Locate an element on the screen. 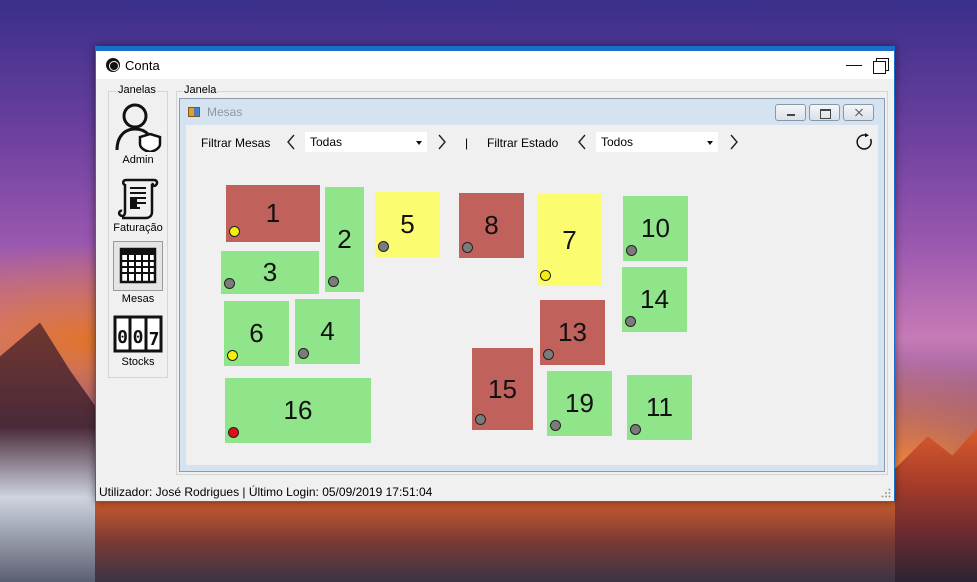 This screenshot has height=582, width=977. filter-estado-next-button is located at coordinates (734, 142).